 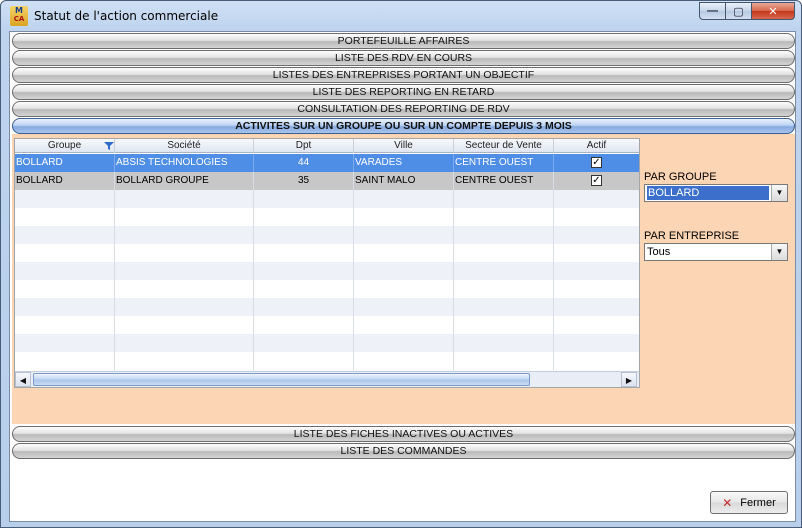 What do you see at coordinates (629, 379) in the screenshot?
I see `scroll-right-icon: ▶` at bounding box center [629, 379].